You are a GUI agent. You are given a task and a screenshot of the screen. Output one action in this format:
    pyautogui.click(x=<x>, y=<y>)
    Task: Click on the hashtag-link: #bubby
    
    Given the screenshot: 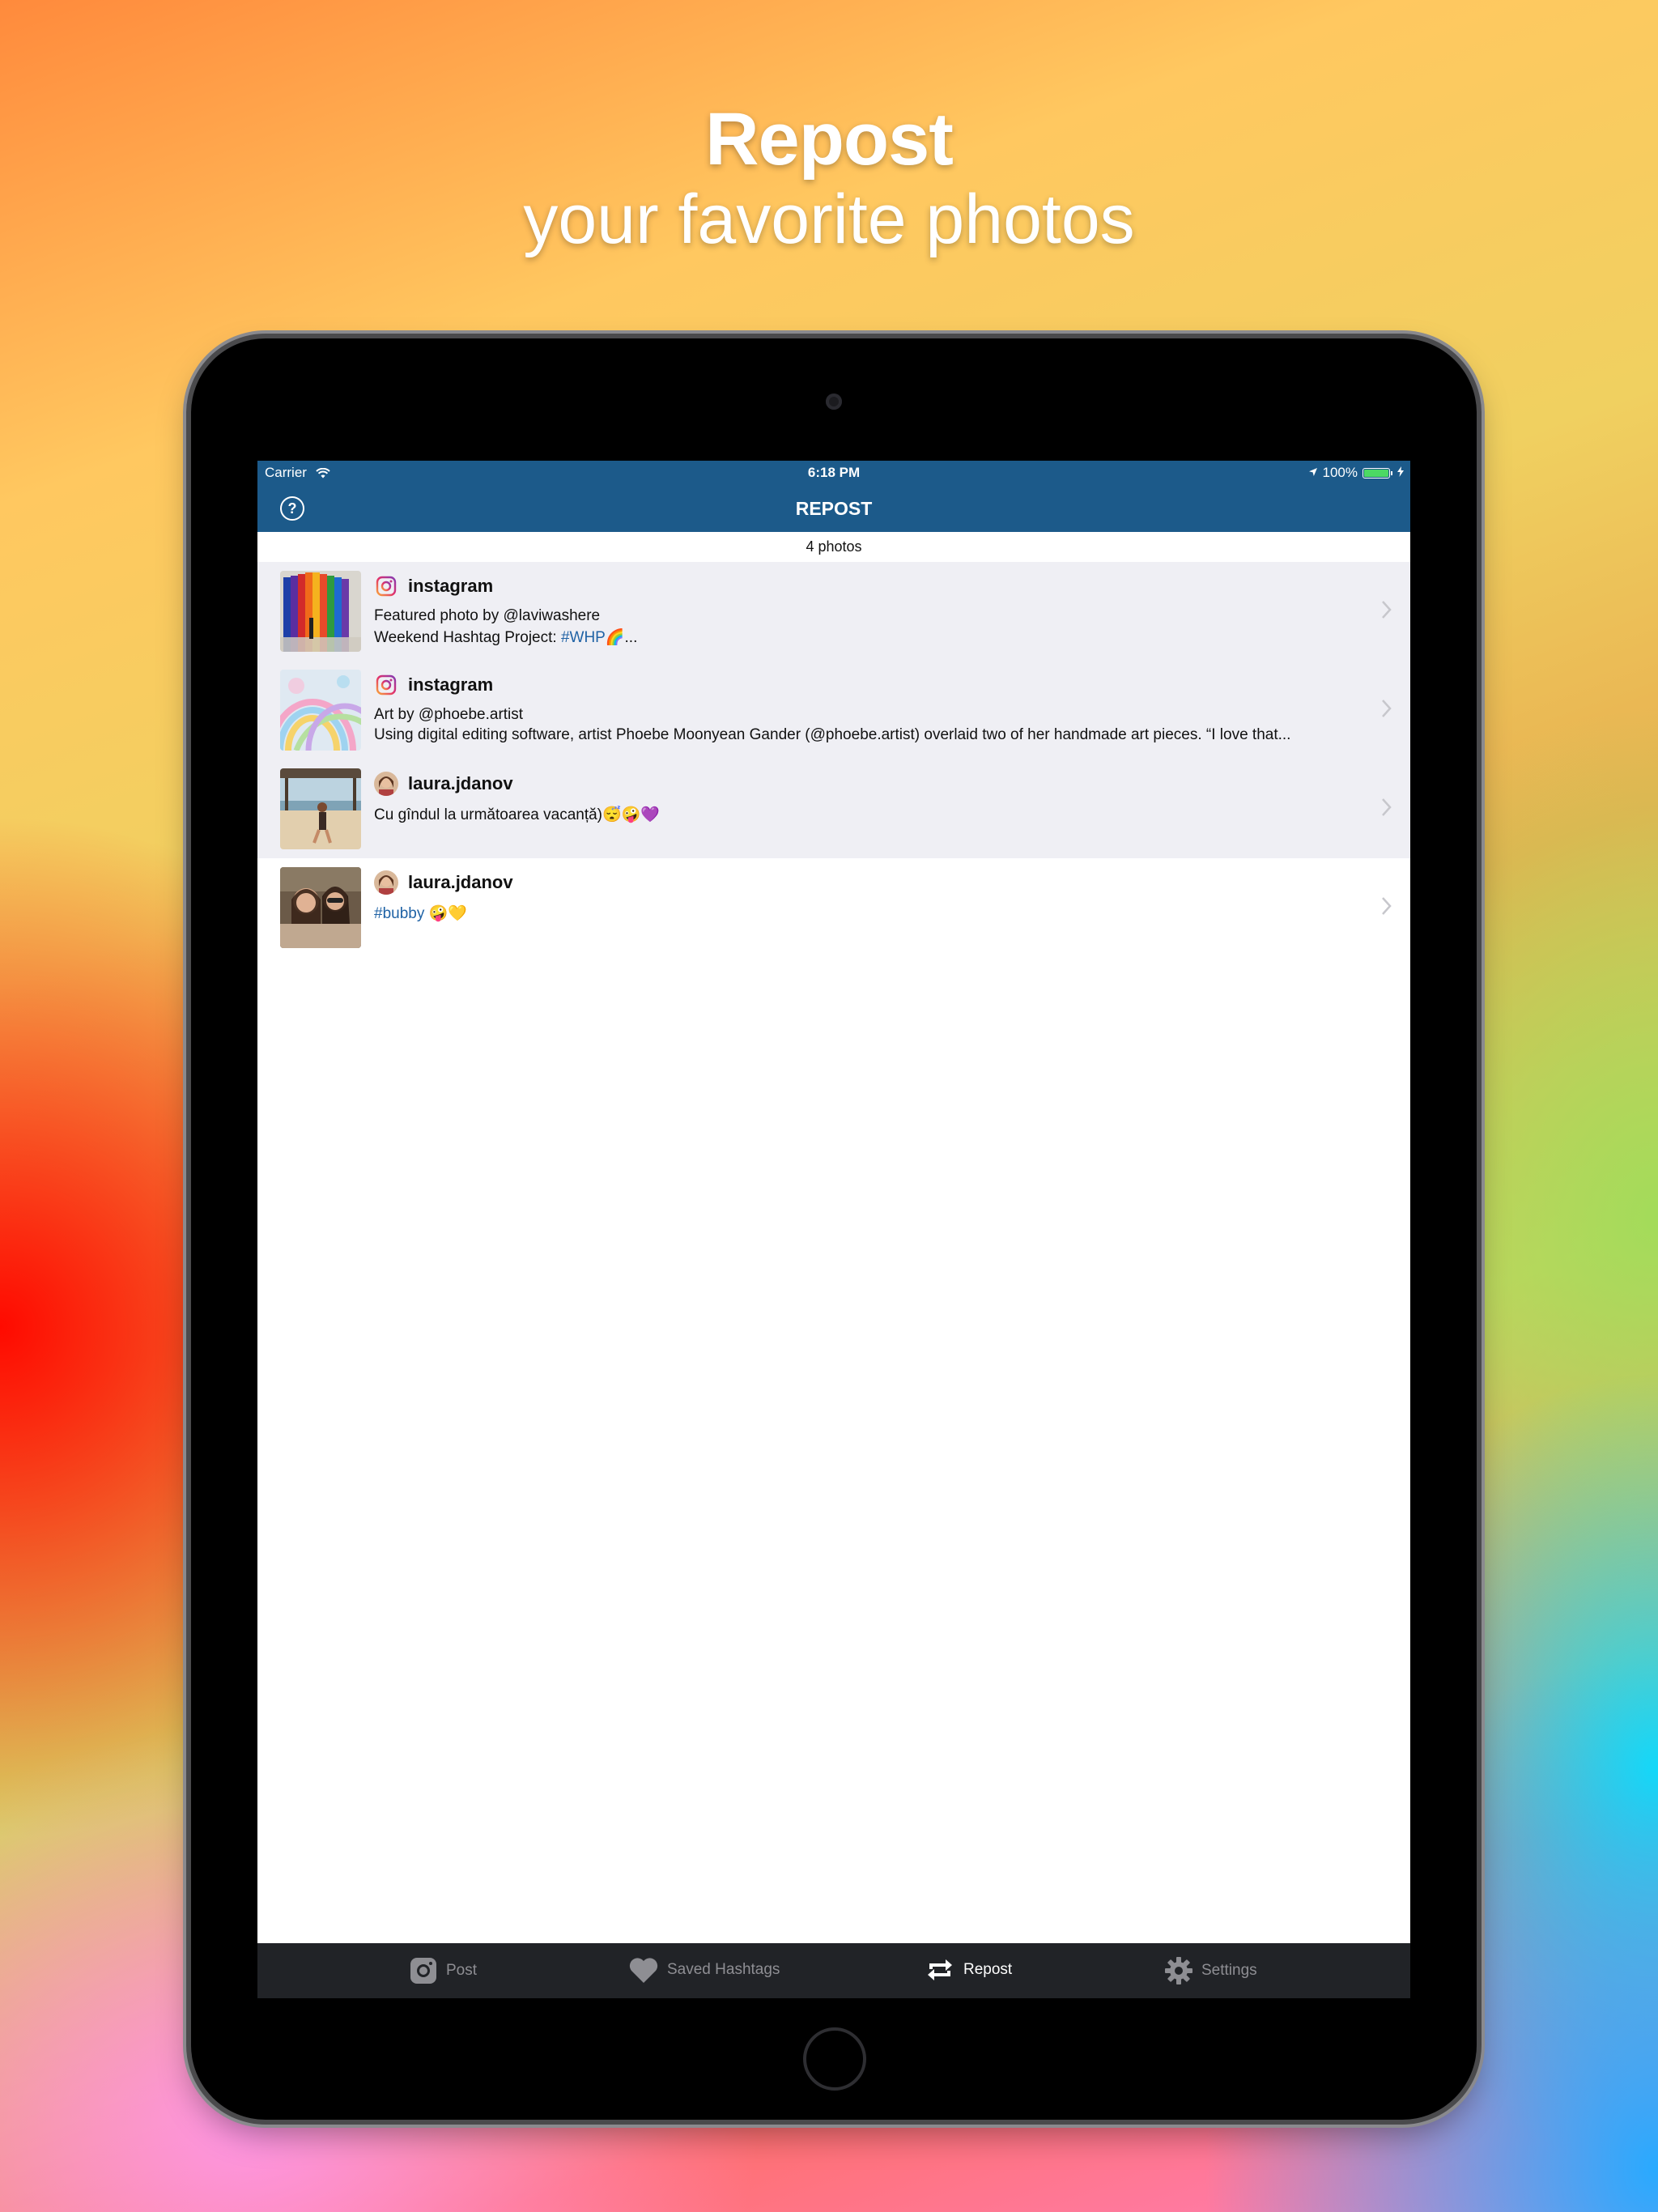 What is the action you would take?
    pyautogui.click(x=399, y=914)
    